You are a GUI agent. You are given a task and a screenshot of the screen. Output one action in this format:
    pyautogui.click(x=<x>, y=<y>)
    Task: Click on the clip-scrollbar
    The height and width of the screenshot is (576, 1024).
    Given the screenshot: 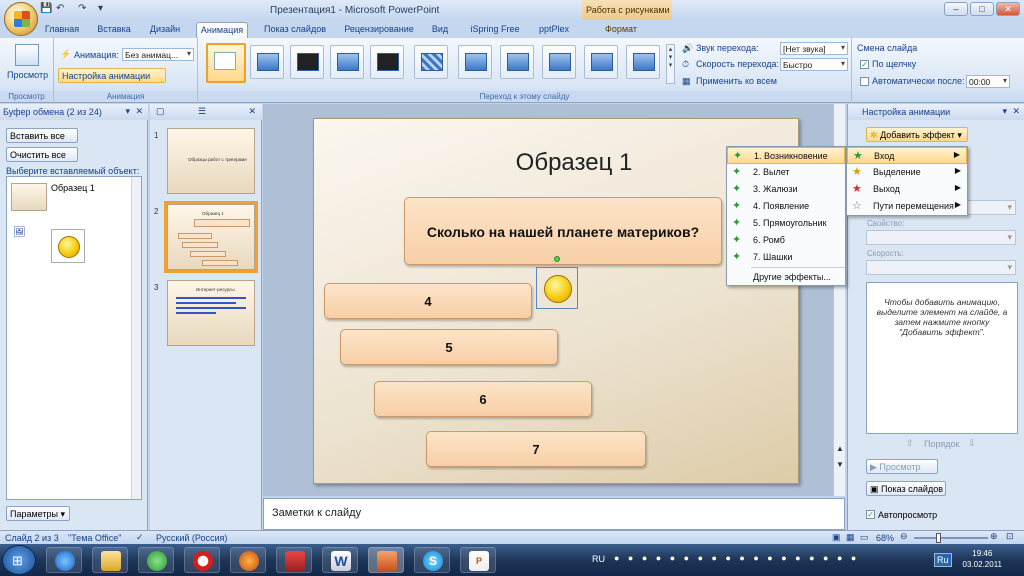 What is the action you would take?
    pyautogui.click(x=136, y=338)
    